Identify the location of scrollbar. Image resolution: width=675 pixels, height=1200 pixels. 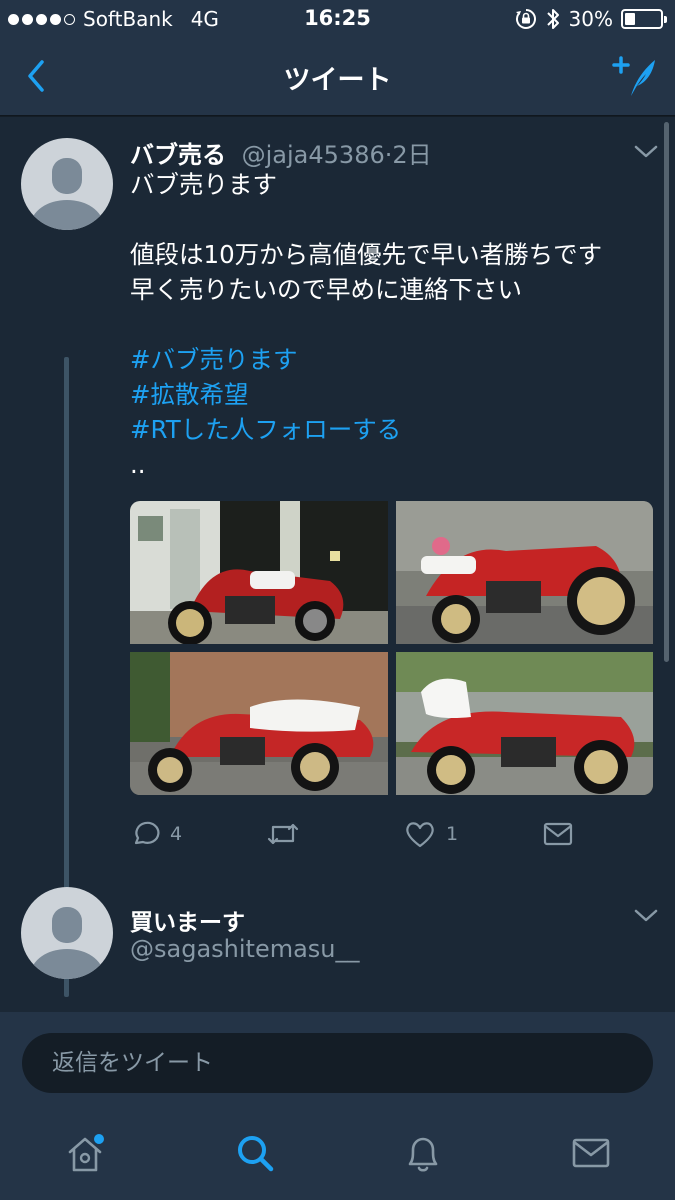
(666, 392).